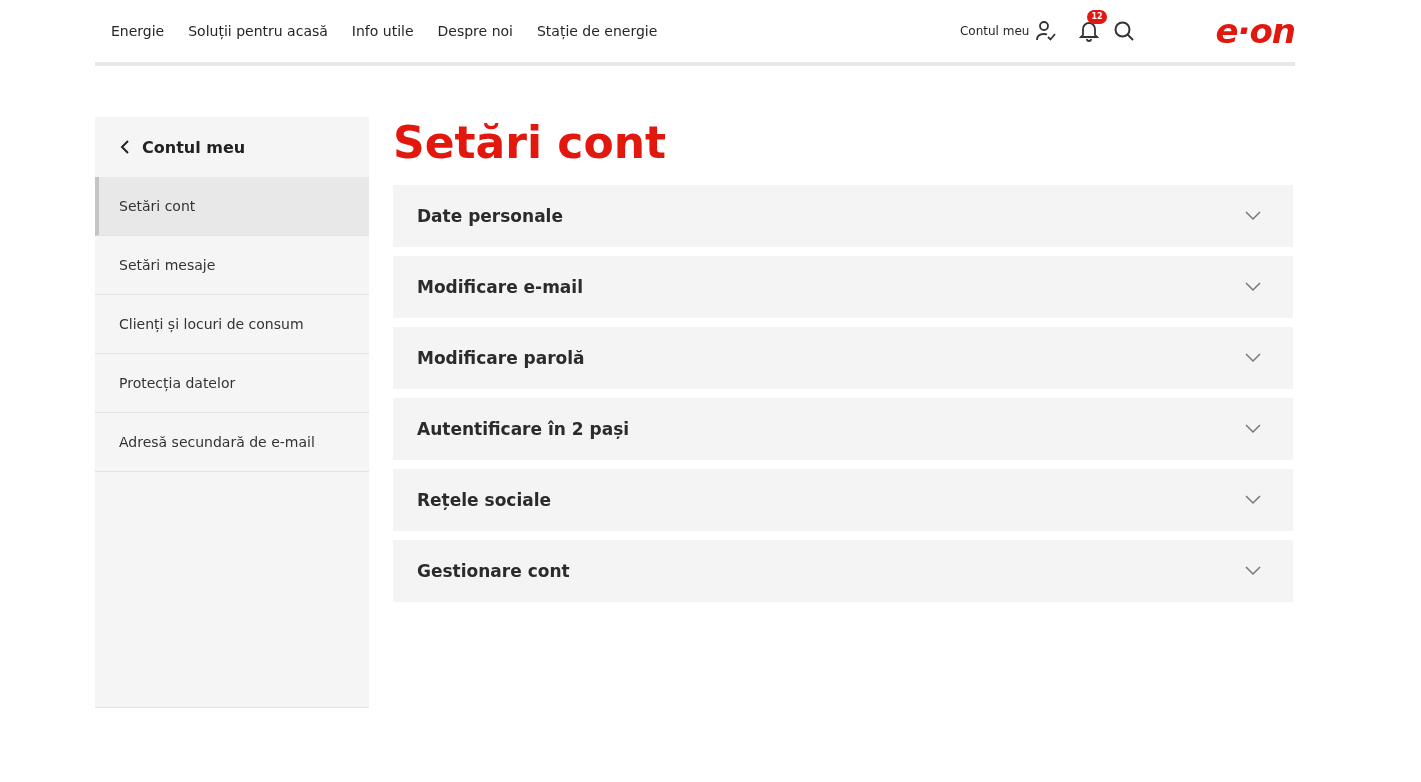 The width and height of the screenshot is (1421, 782). I want to click on accordion-header: Date personale, so click(843, 216).